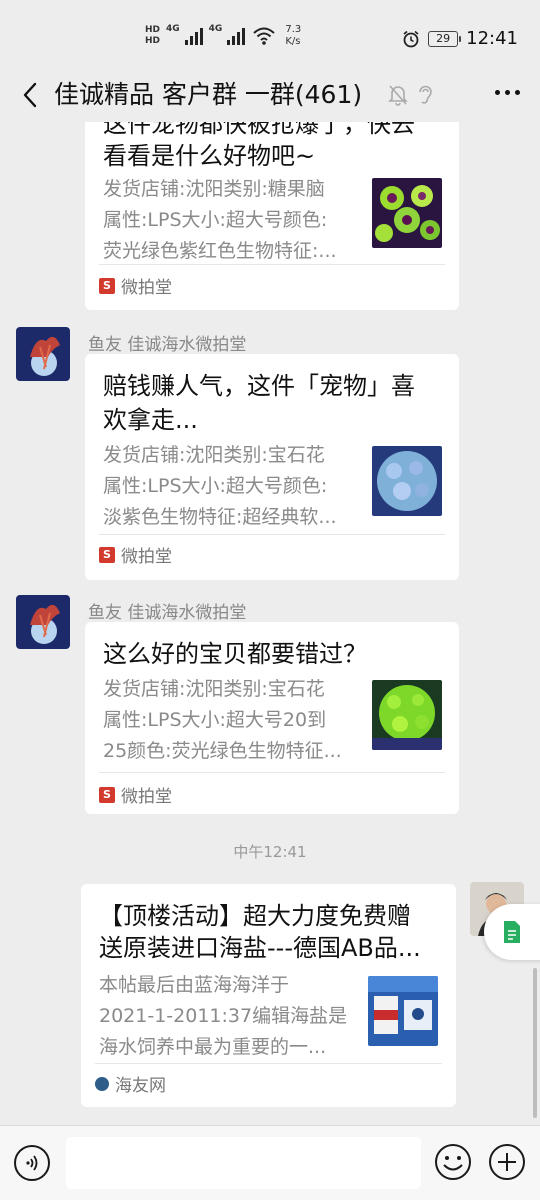 This screenshot has width=540, height=1200. Describe the element at coordinates (102, 1083) in the screenshot. I see `haiyouwang-logo-icon` at that location.